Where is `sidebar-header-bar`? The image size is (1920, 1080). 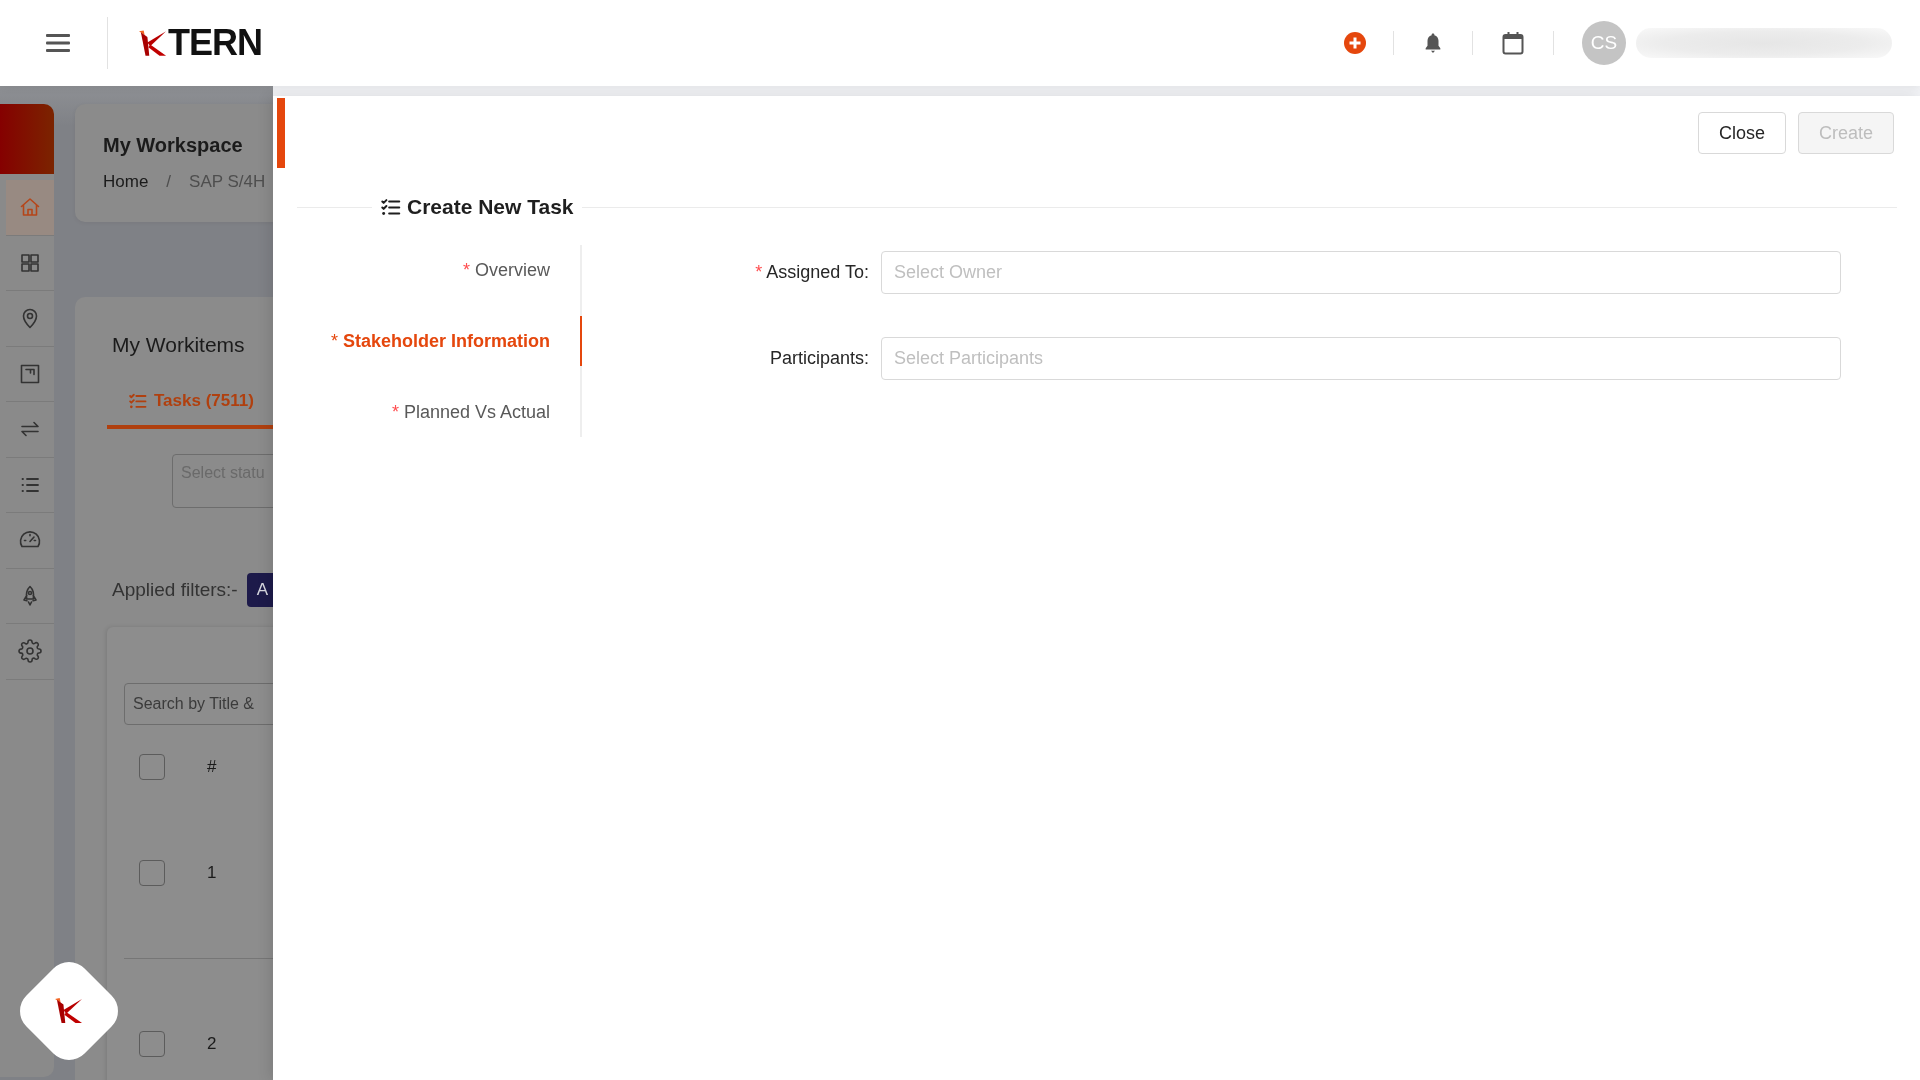
sidebar-header-bar is located at coordinates (27, 139).